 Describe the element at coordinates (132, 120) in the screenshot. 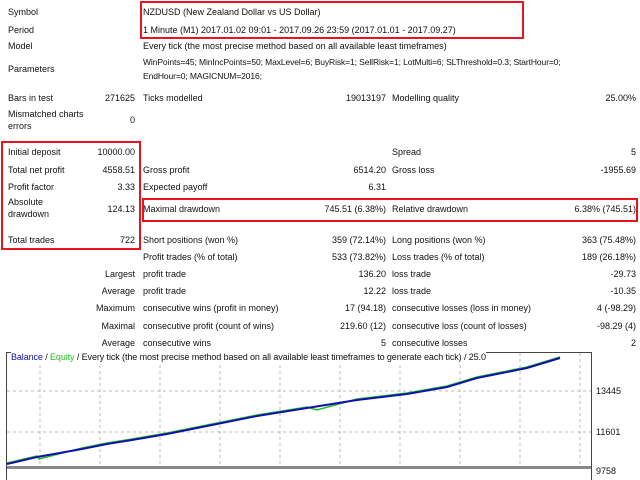

I see `mismatch-value: 0` at that location.